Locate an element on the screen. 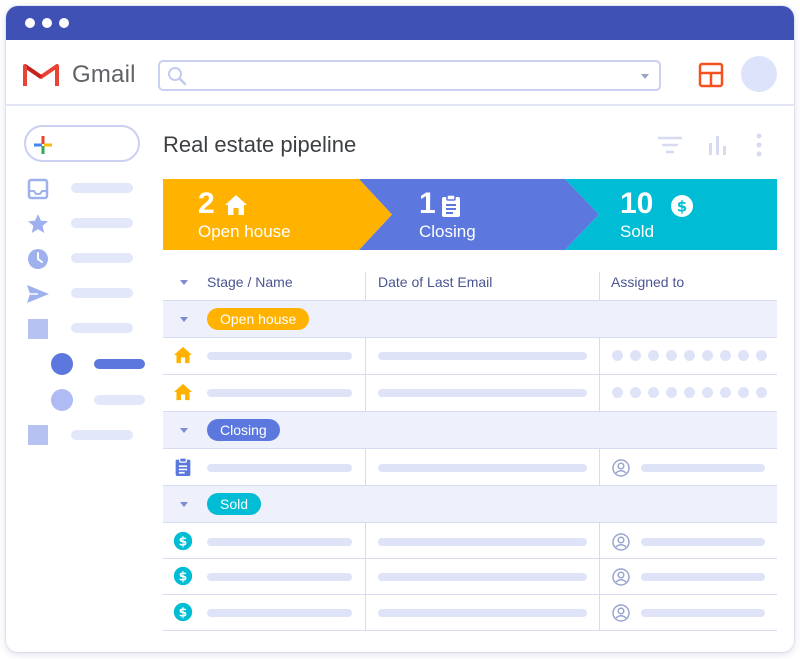  layout-panel-icon is located at coordinates (711, 77).